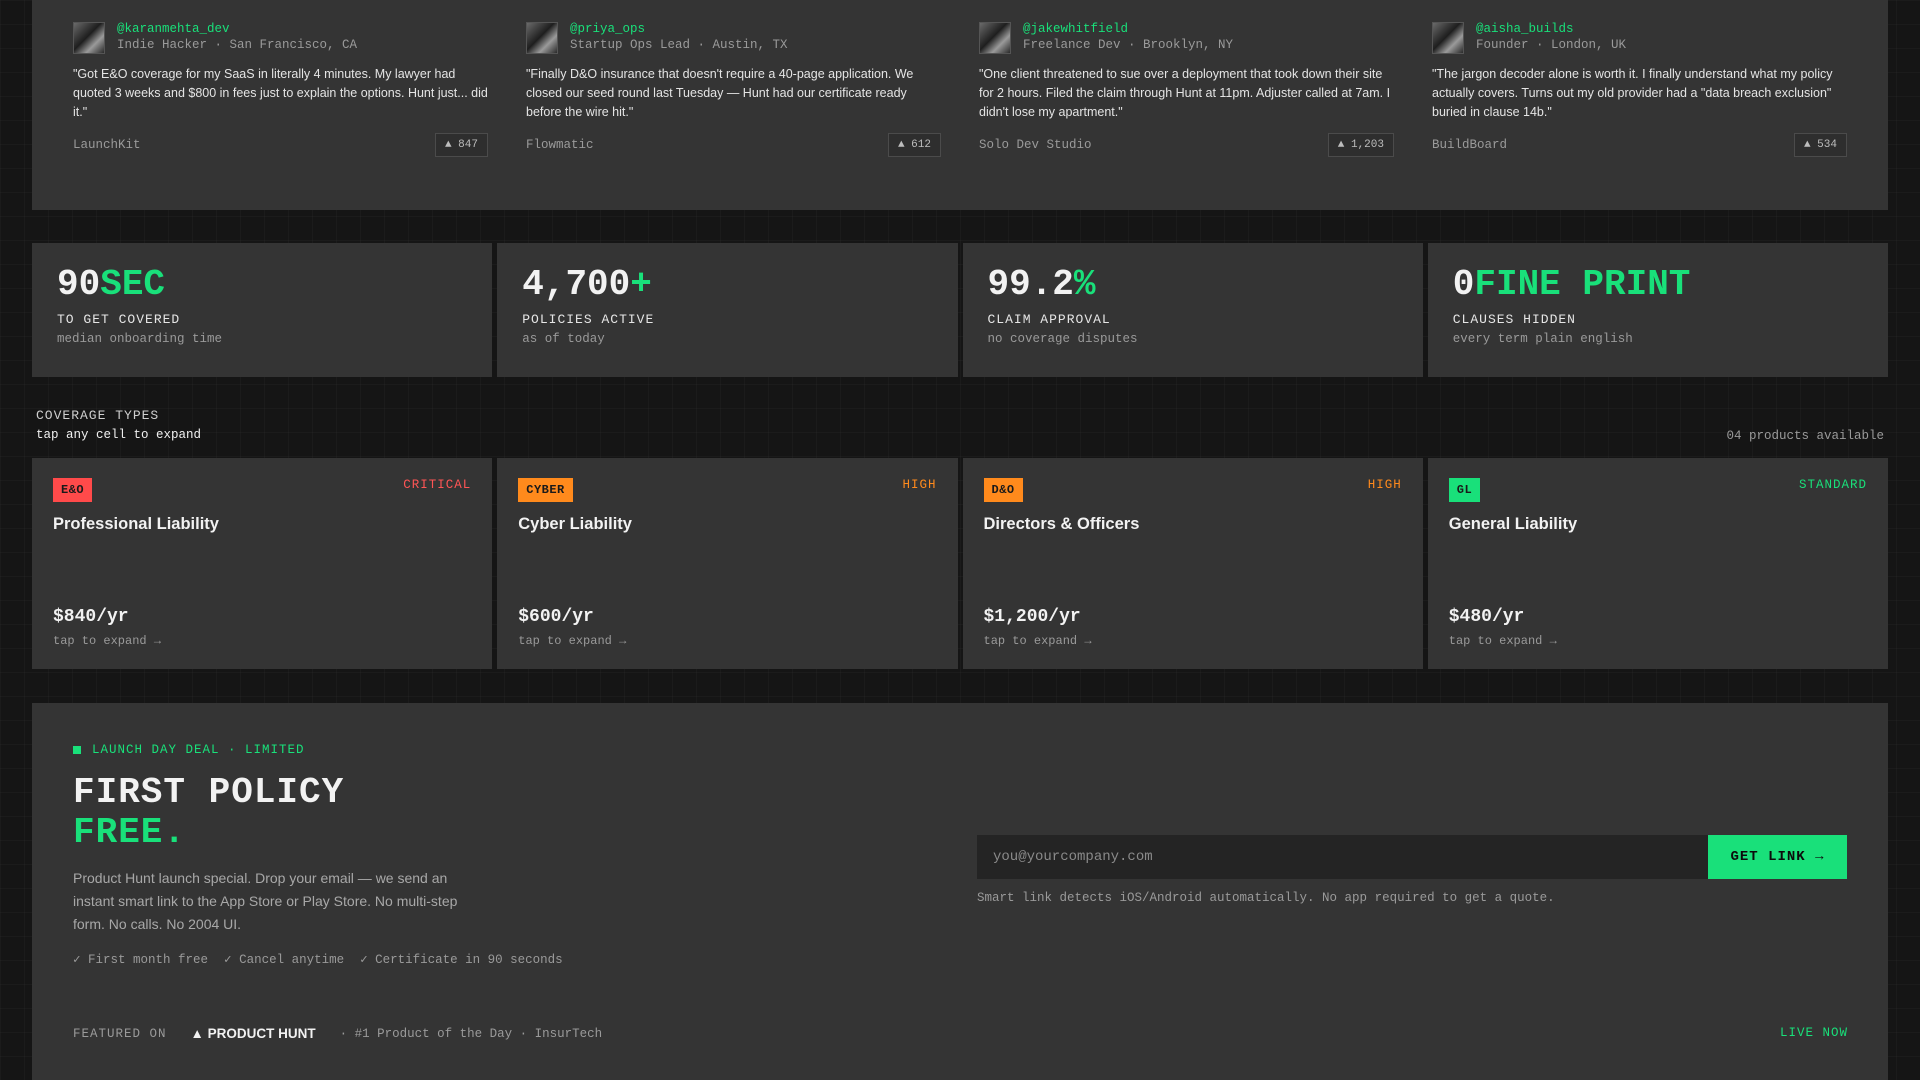 The width and height of the screenshot is (1920, 1080). Describe the element at coordinates (641, 284) in the screenshot. I see `stat-accent: +` at that location.